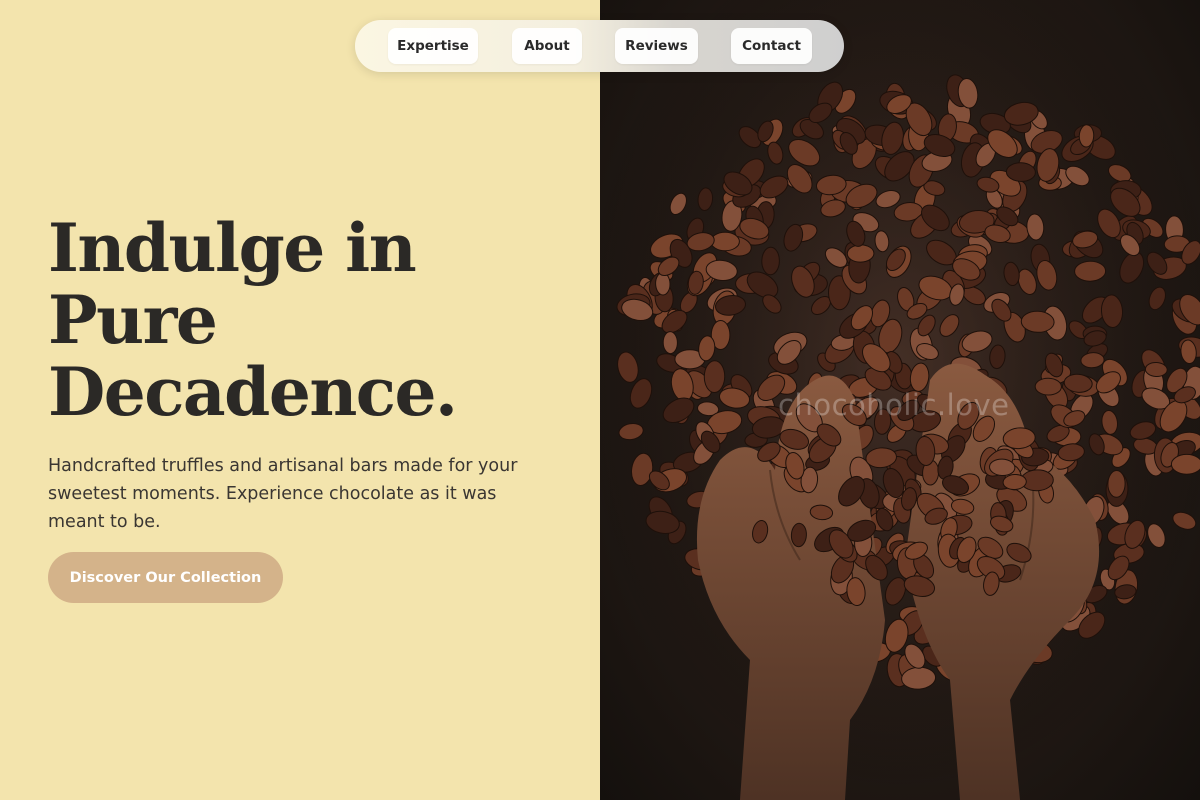 The image size is (1200, 800). Describe the element at coordinates (599, 46) in the screenshot. I see `top-navigation: Expertise About Reviews Contact` at that location.